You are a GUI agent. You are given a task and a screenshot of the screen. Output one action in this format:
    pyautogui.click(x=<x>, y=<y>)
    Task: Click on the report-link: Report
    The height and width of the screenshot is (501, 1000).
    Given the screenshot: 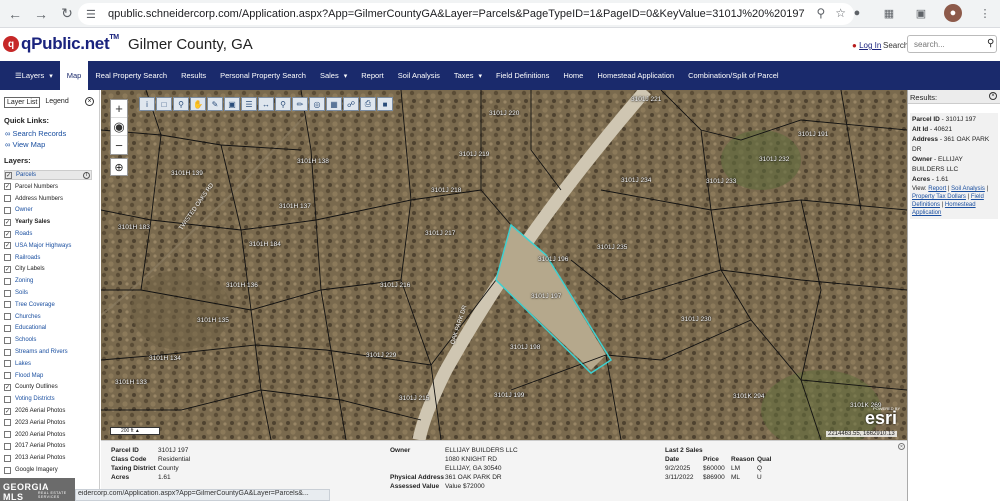 What is the action you would take?
    pyautogui.click(x=937, y=189)
    